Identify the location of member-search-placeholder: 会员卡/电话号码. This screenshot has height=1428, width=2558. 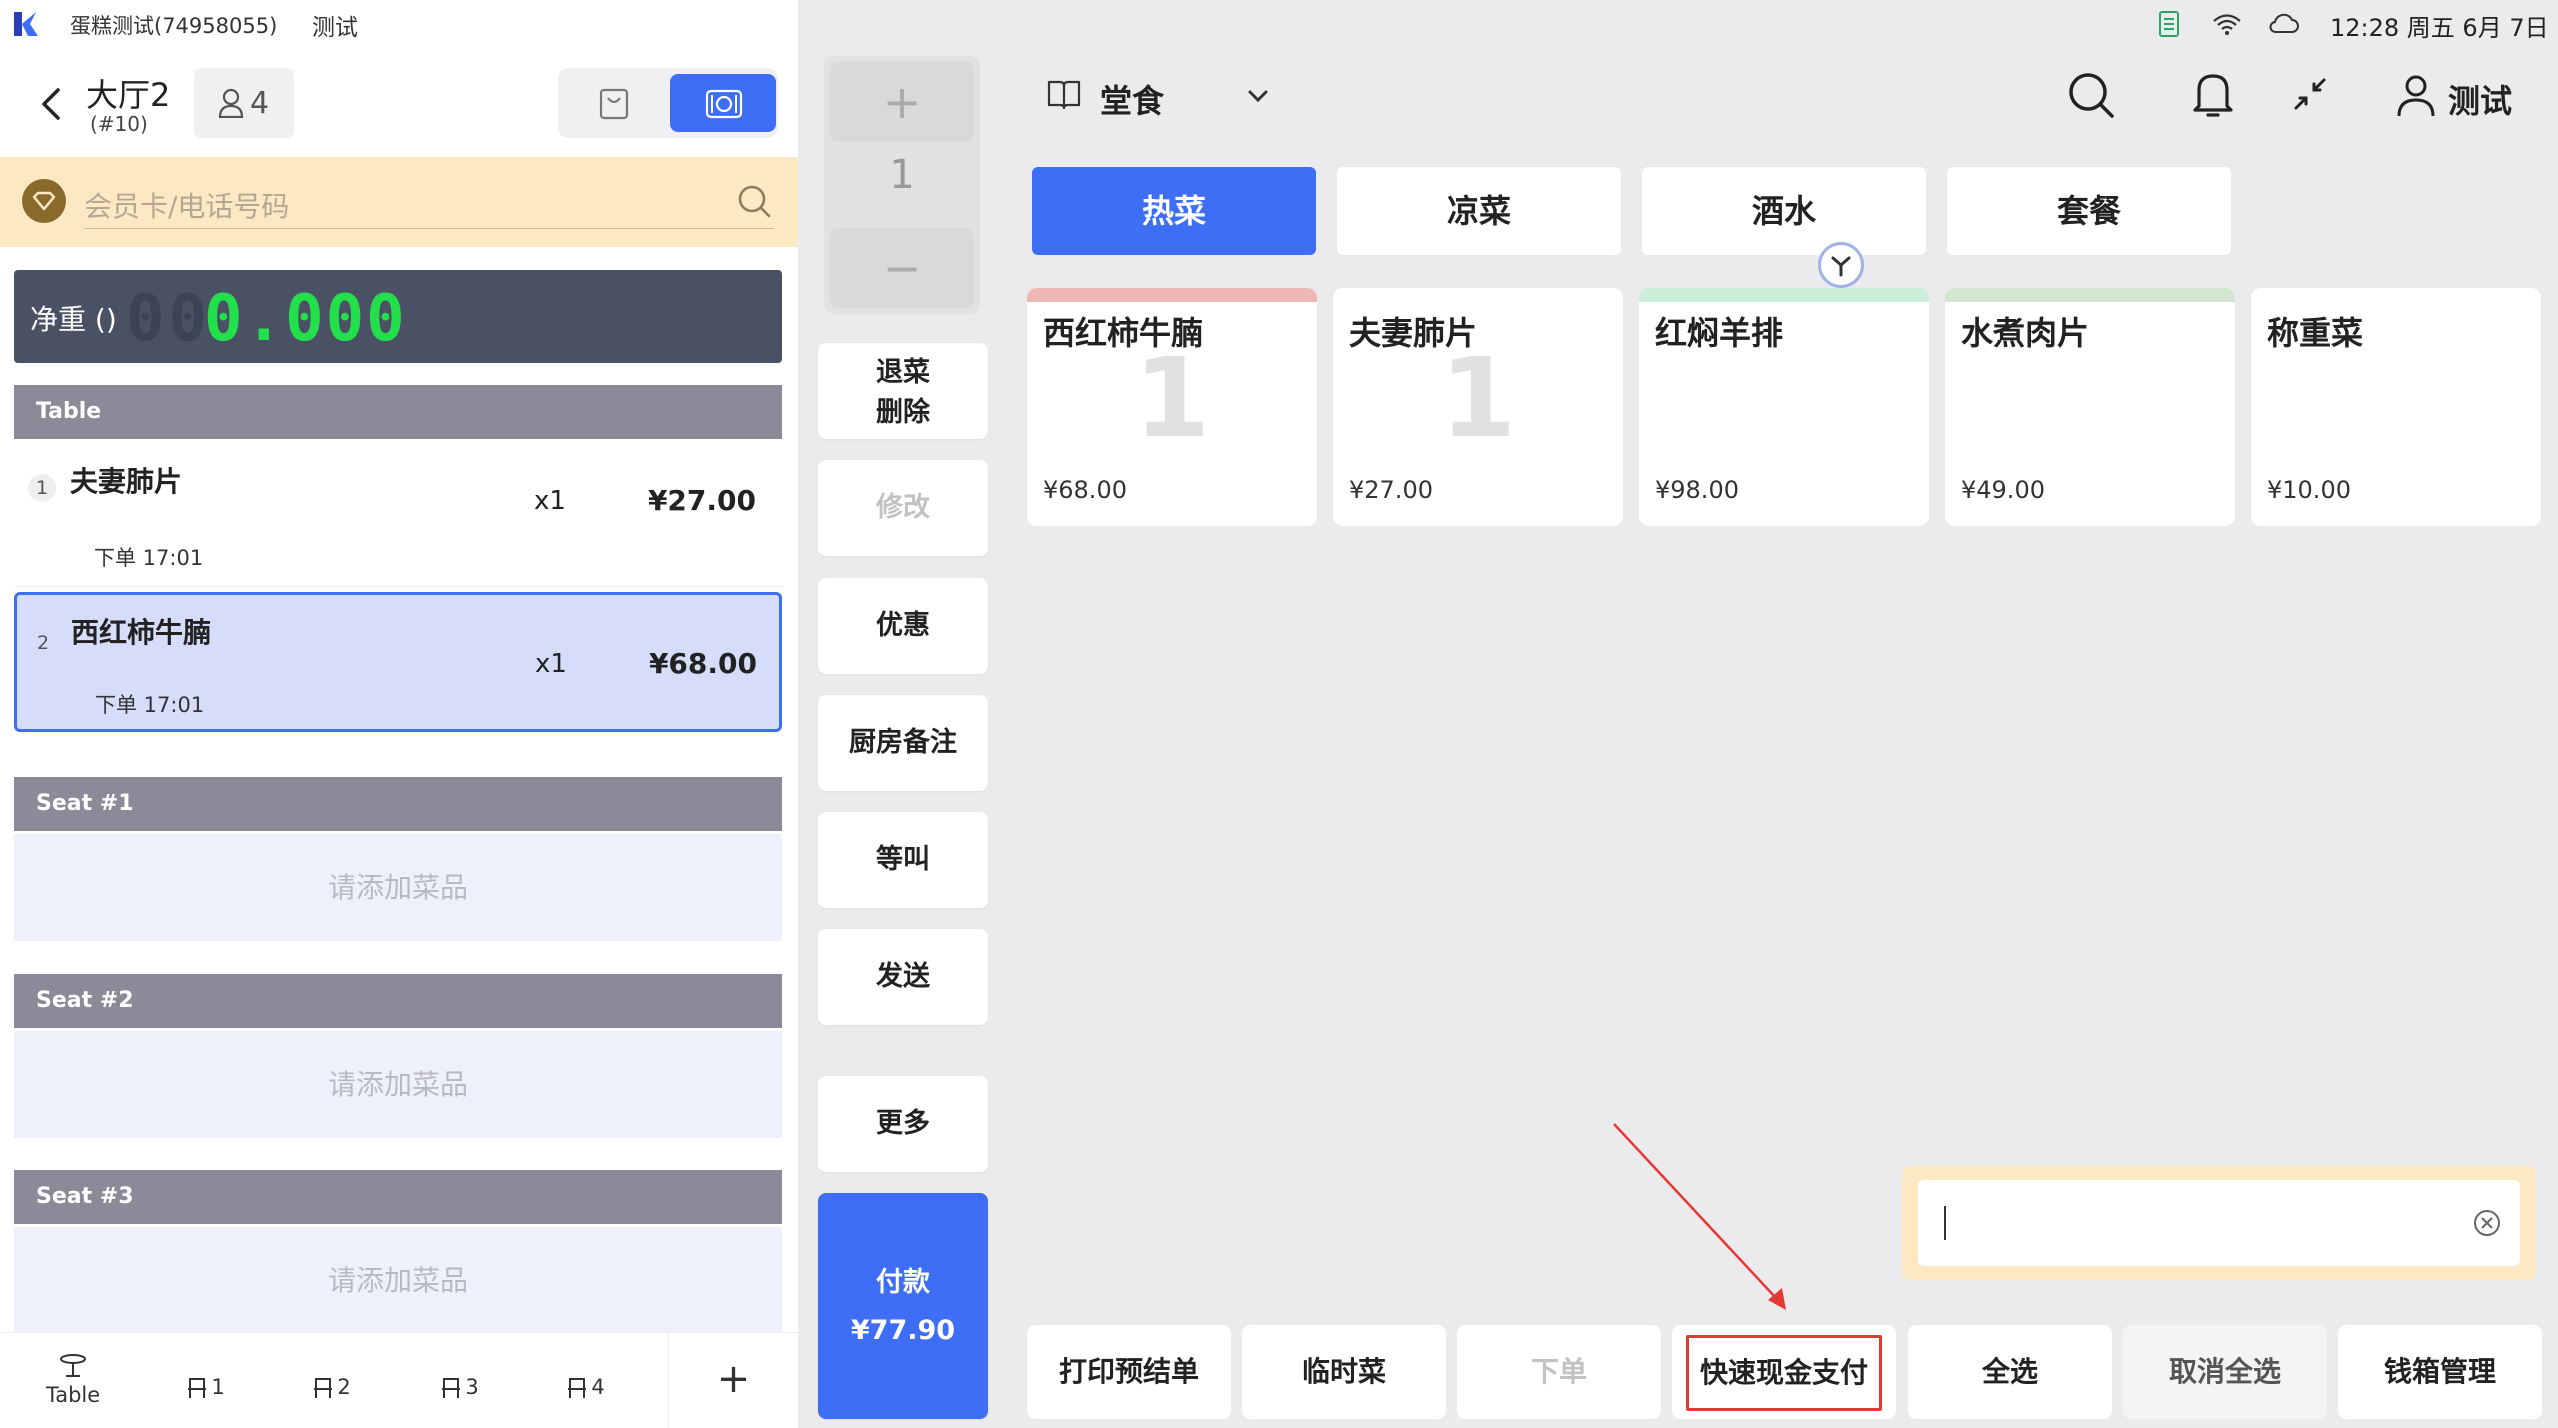
(187, 206).